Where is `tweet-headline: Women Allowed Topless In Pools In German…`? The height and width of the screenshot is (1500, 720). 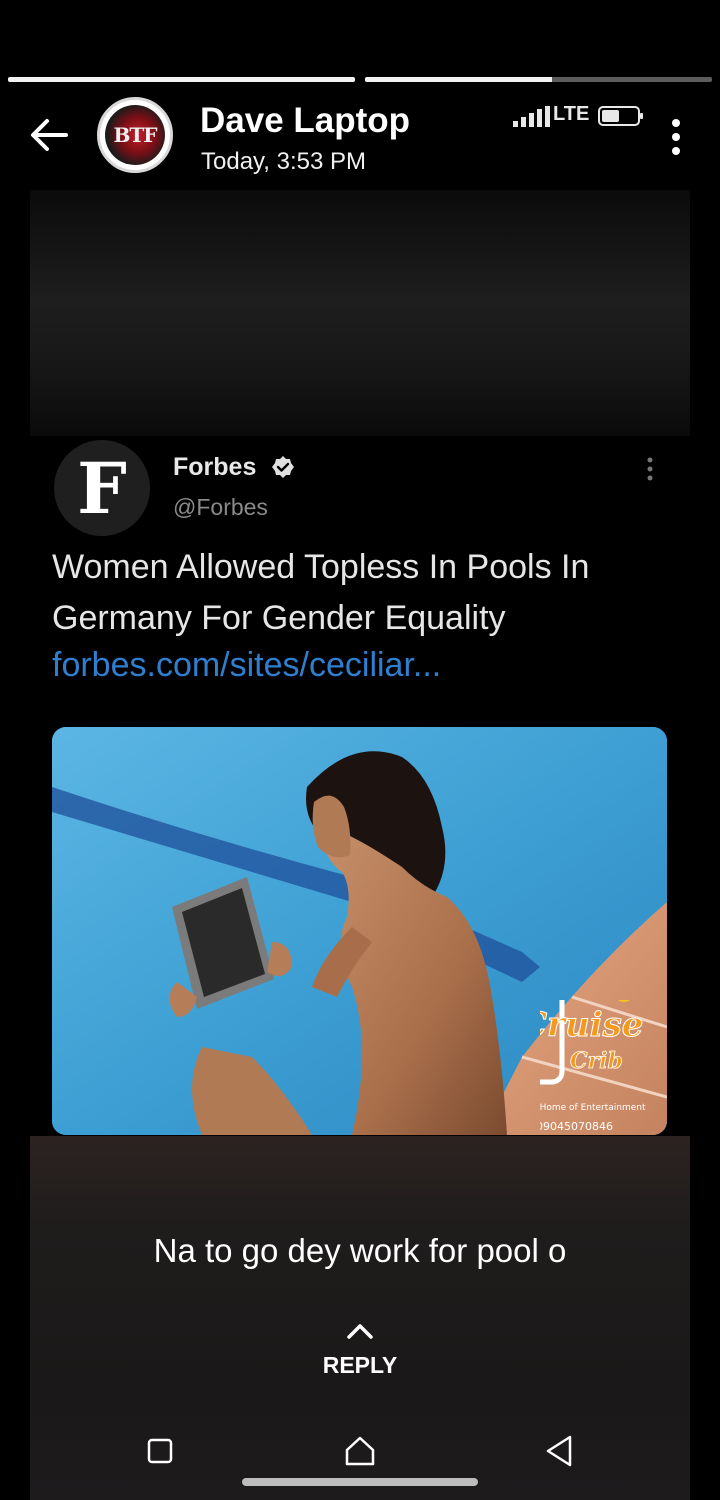
tweet-headline: Women Allowed Topless In Pools In German… is located at coordinates (321, 592).